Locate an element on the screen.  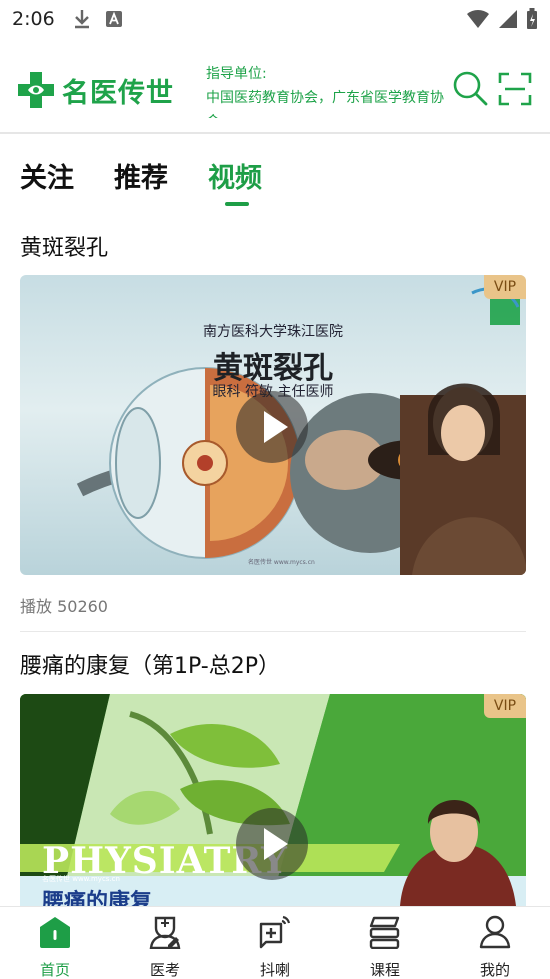
nav-label: 我的 is located at coordinates (494, 970).